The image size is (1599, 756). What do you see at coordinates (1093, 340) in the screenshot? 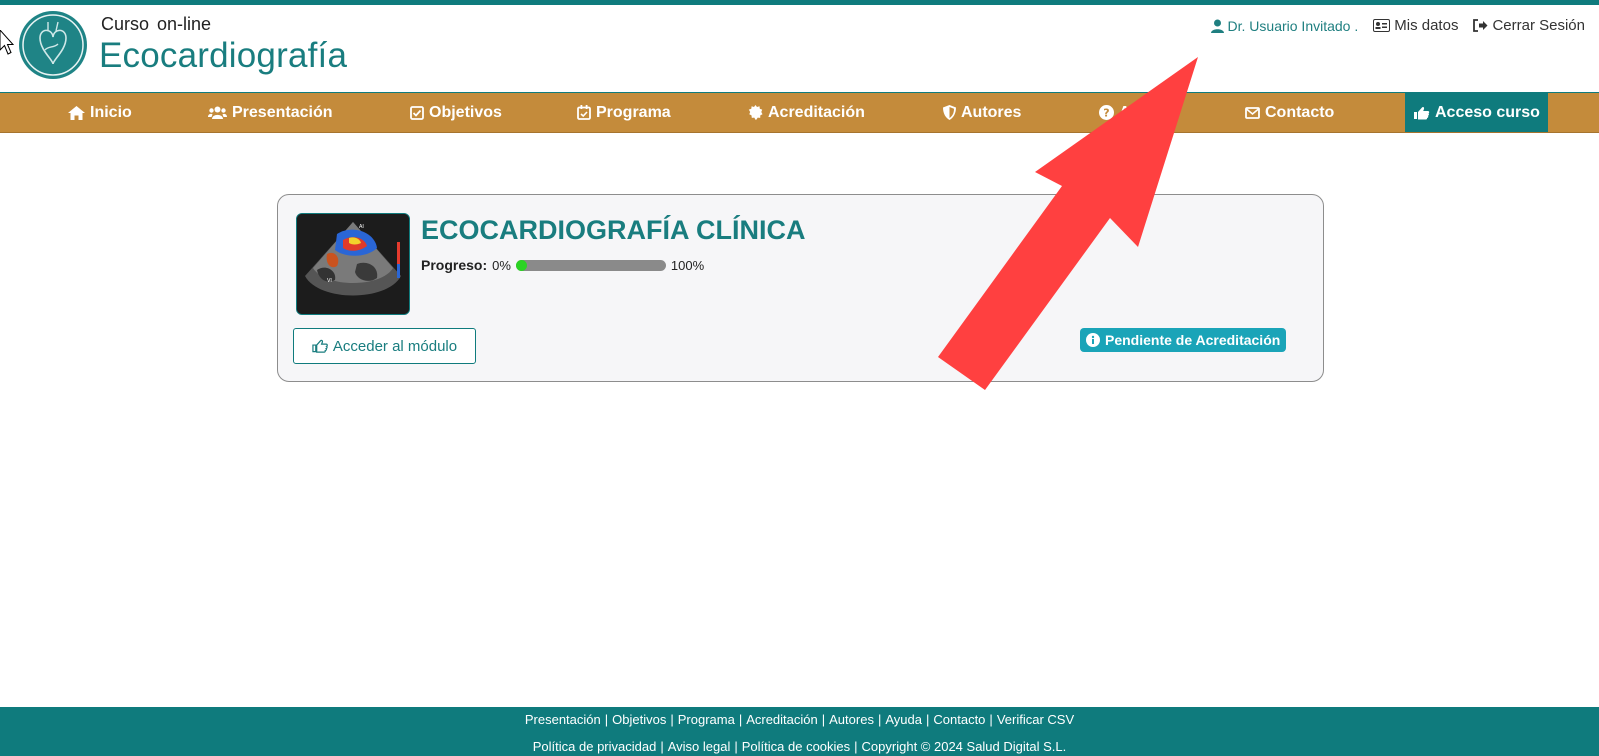
I see `info-circle-icon` at bounding box center [1093, 340].